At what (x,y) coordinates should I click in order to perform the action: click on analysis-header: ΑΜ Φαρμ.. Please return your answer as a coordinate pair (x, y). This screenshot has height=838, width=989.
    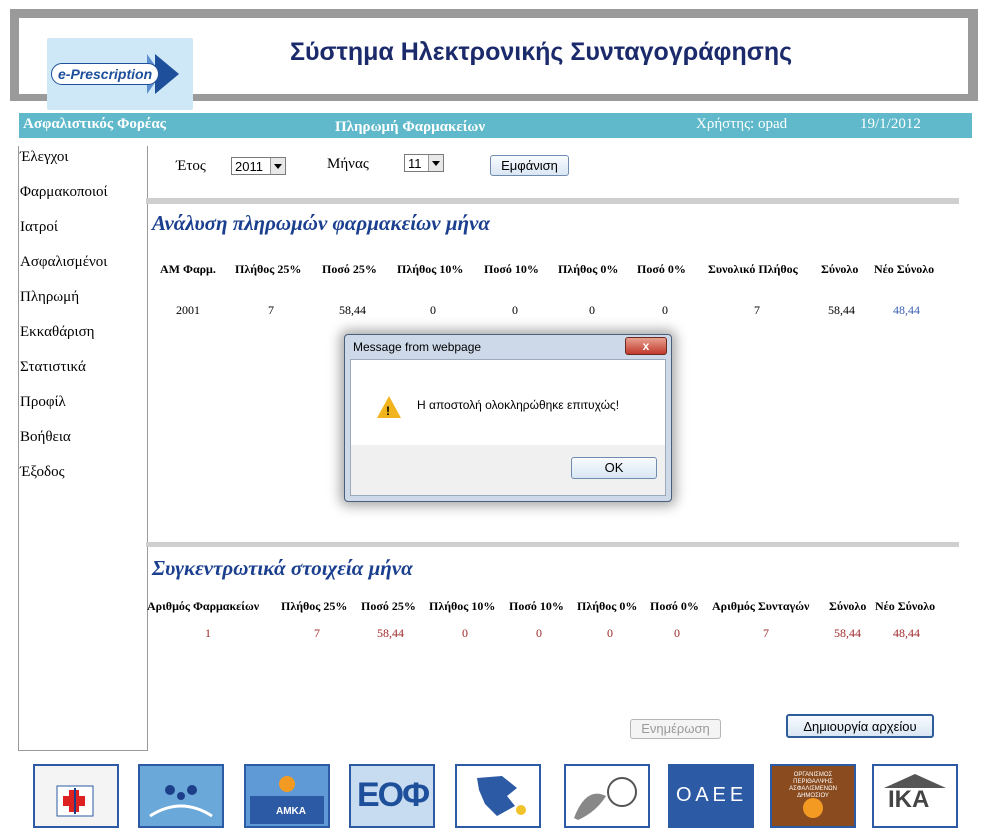
    Looking at the image, I should click on (188, 269).